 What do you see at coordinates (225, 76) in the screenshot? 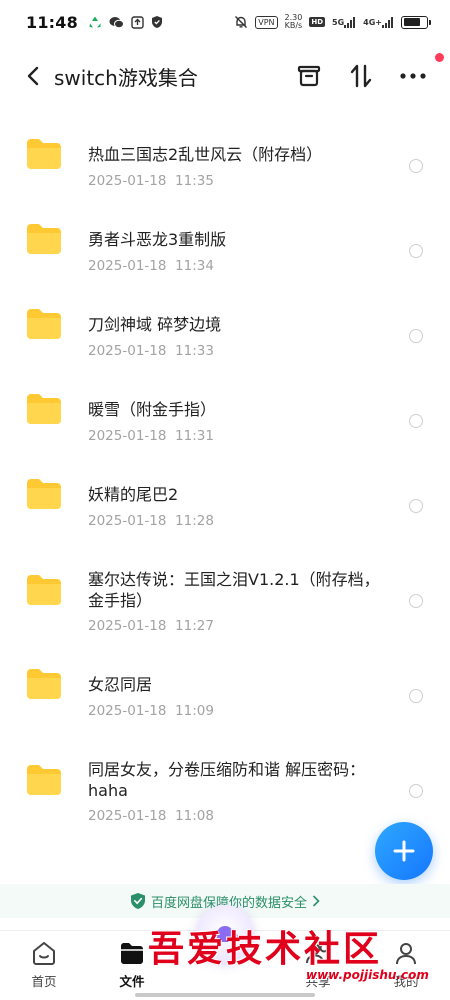
I see `page-header: switch游戏集合` at bounding box center [225, 76].